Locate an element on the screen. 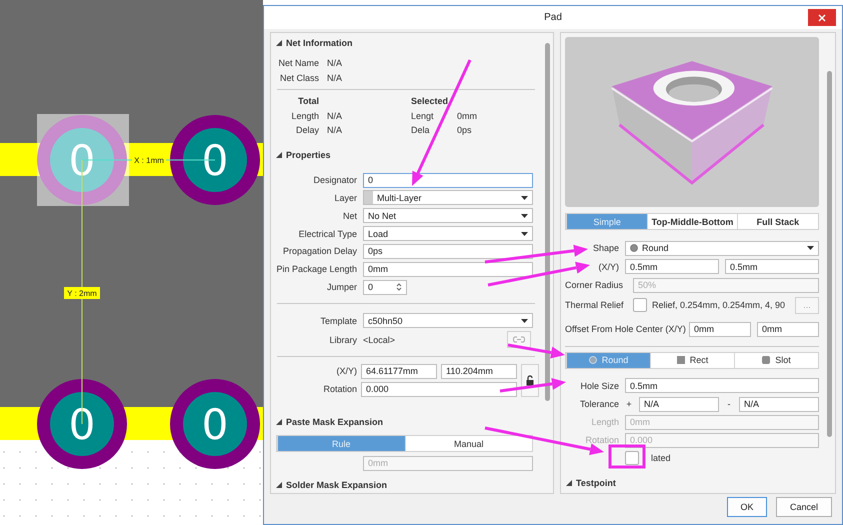 The height and width of the screenshot is (525, 843). dialog-title: Pad is located at coordinates (553, 17).